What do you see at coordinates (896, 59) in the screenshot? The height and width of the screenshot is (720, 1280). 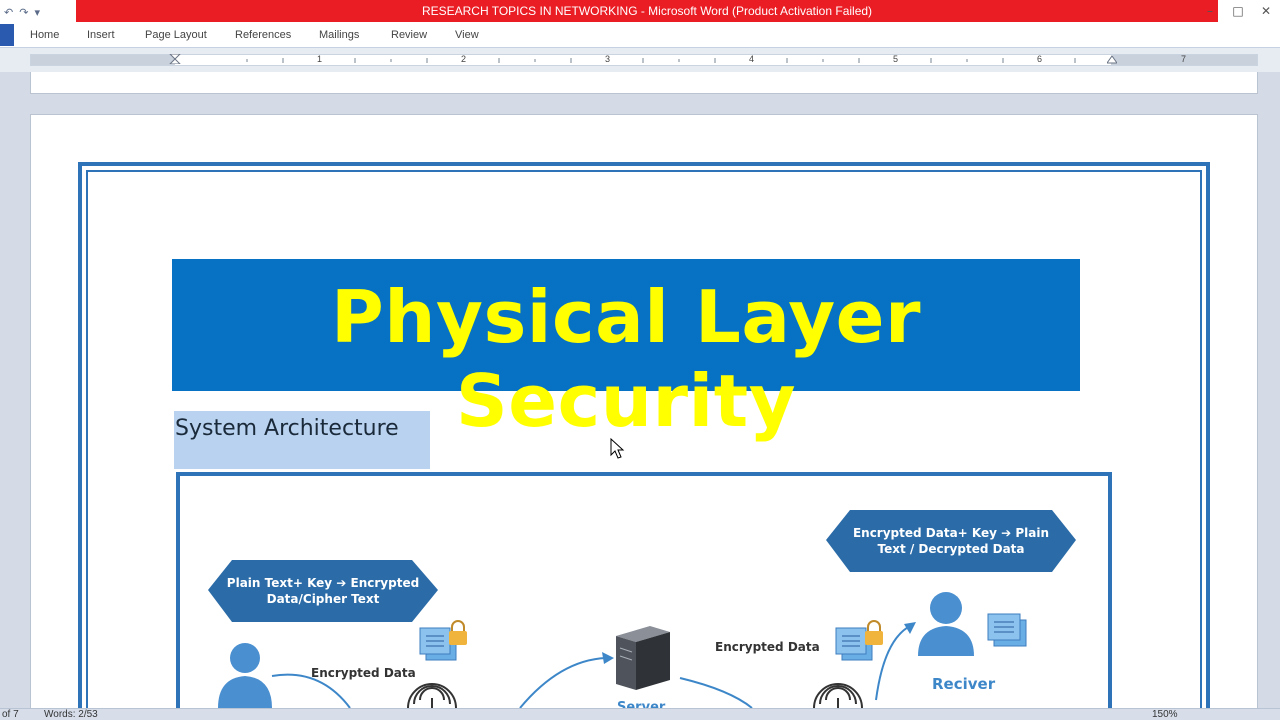 I see `ruler-number: 5` at bounding box center [896, 59].